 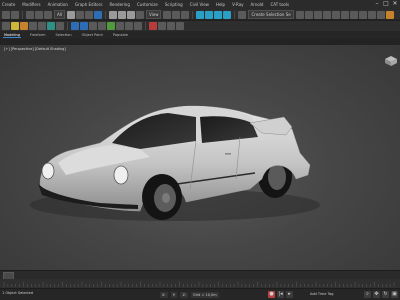 What do you see at coordinates (376, 294) in the screenshot?
I see `pan-icon: ✥` at bounding box center [376, 294].